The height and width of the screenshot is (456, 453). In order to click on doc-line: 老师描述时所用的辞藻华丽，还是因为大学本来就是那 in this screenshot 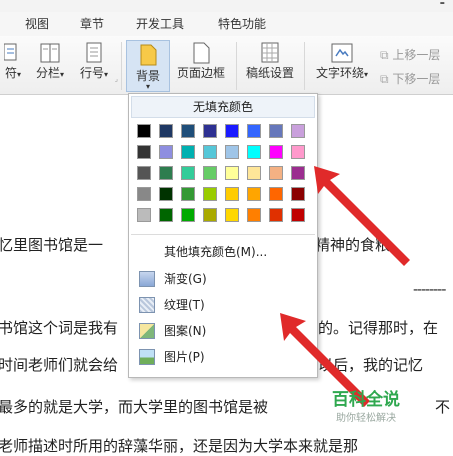, I will do `click(179, 446)`.